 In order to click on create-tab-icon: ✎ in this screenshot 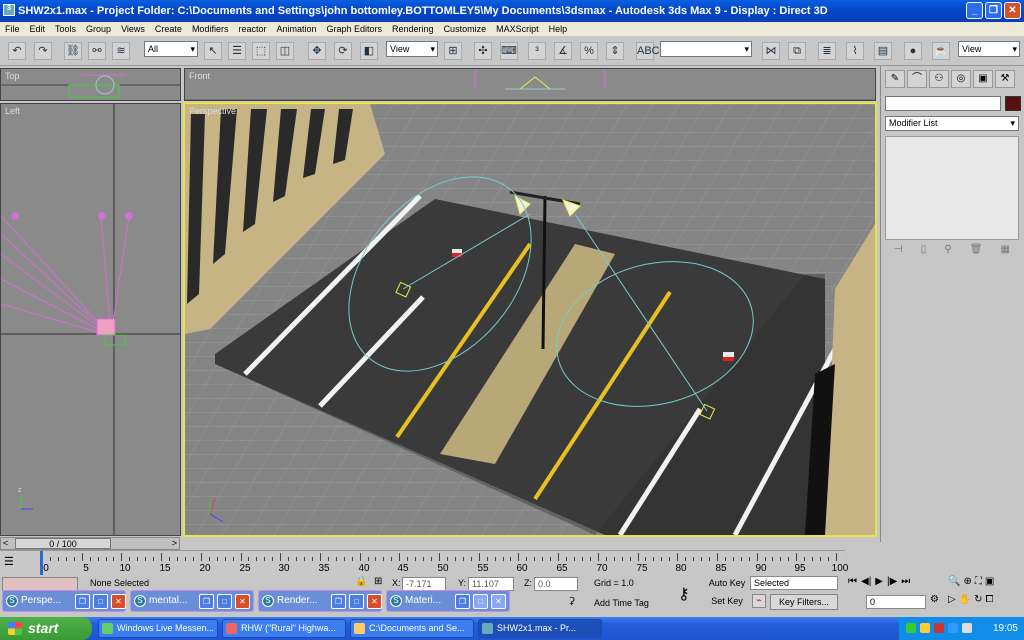, I will do `click(895, 79)`.